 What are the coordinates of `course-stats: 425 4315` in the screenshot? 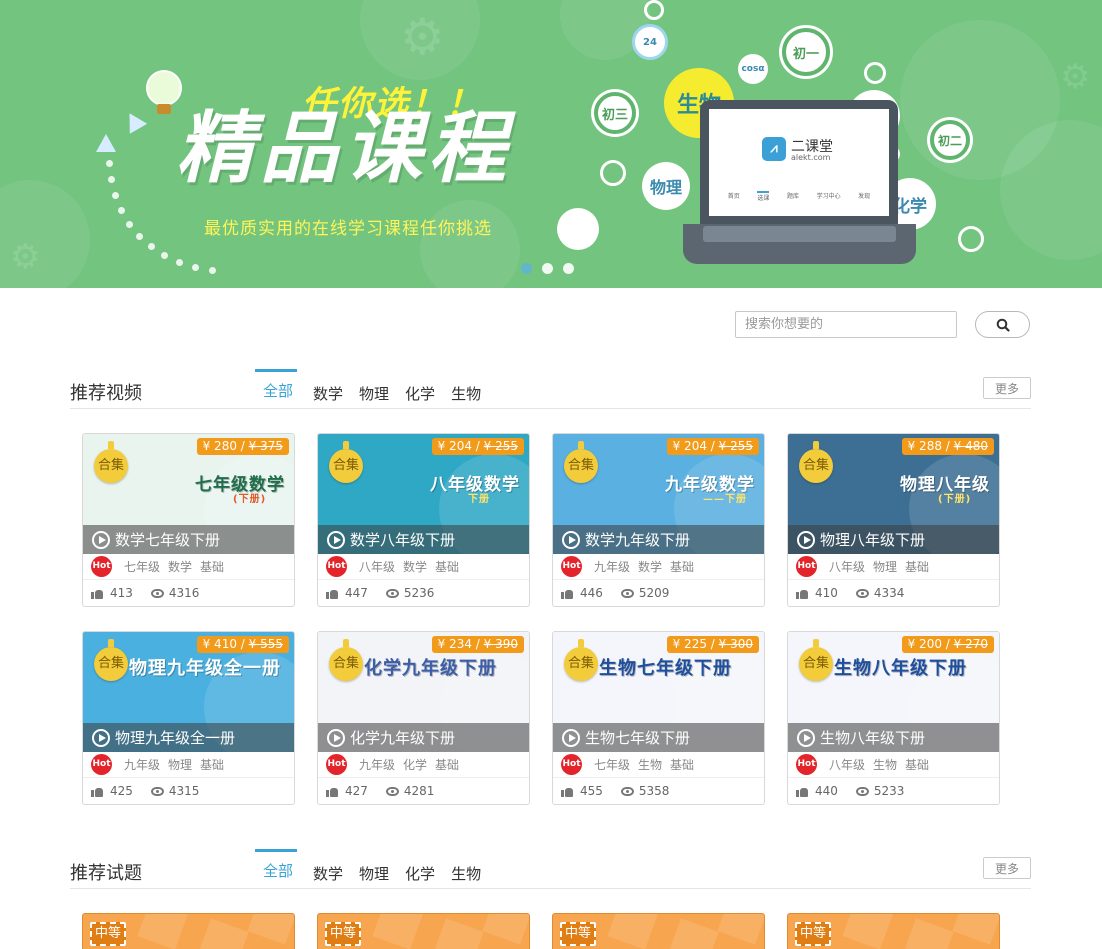 It's located at (188, 791).